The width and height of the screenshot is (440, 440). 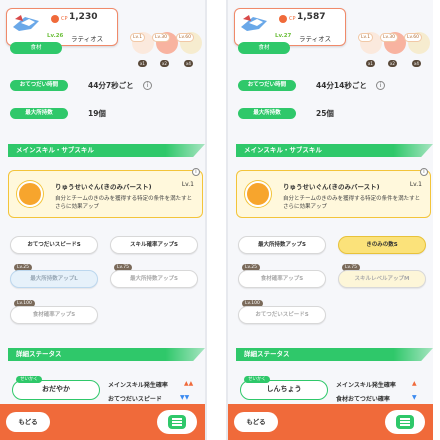 I want to click on subskill-5: 食材確率アップS, so click(x=54, y=315).